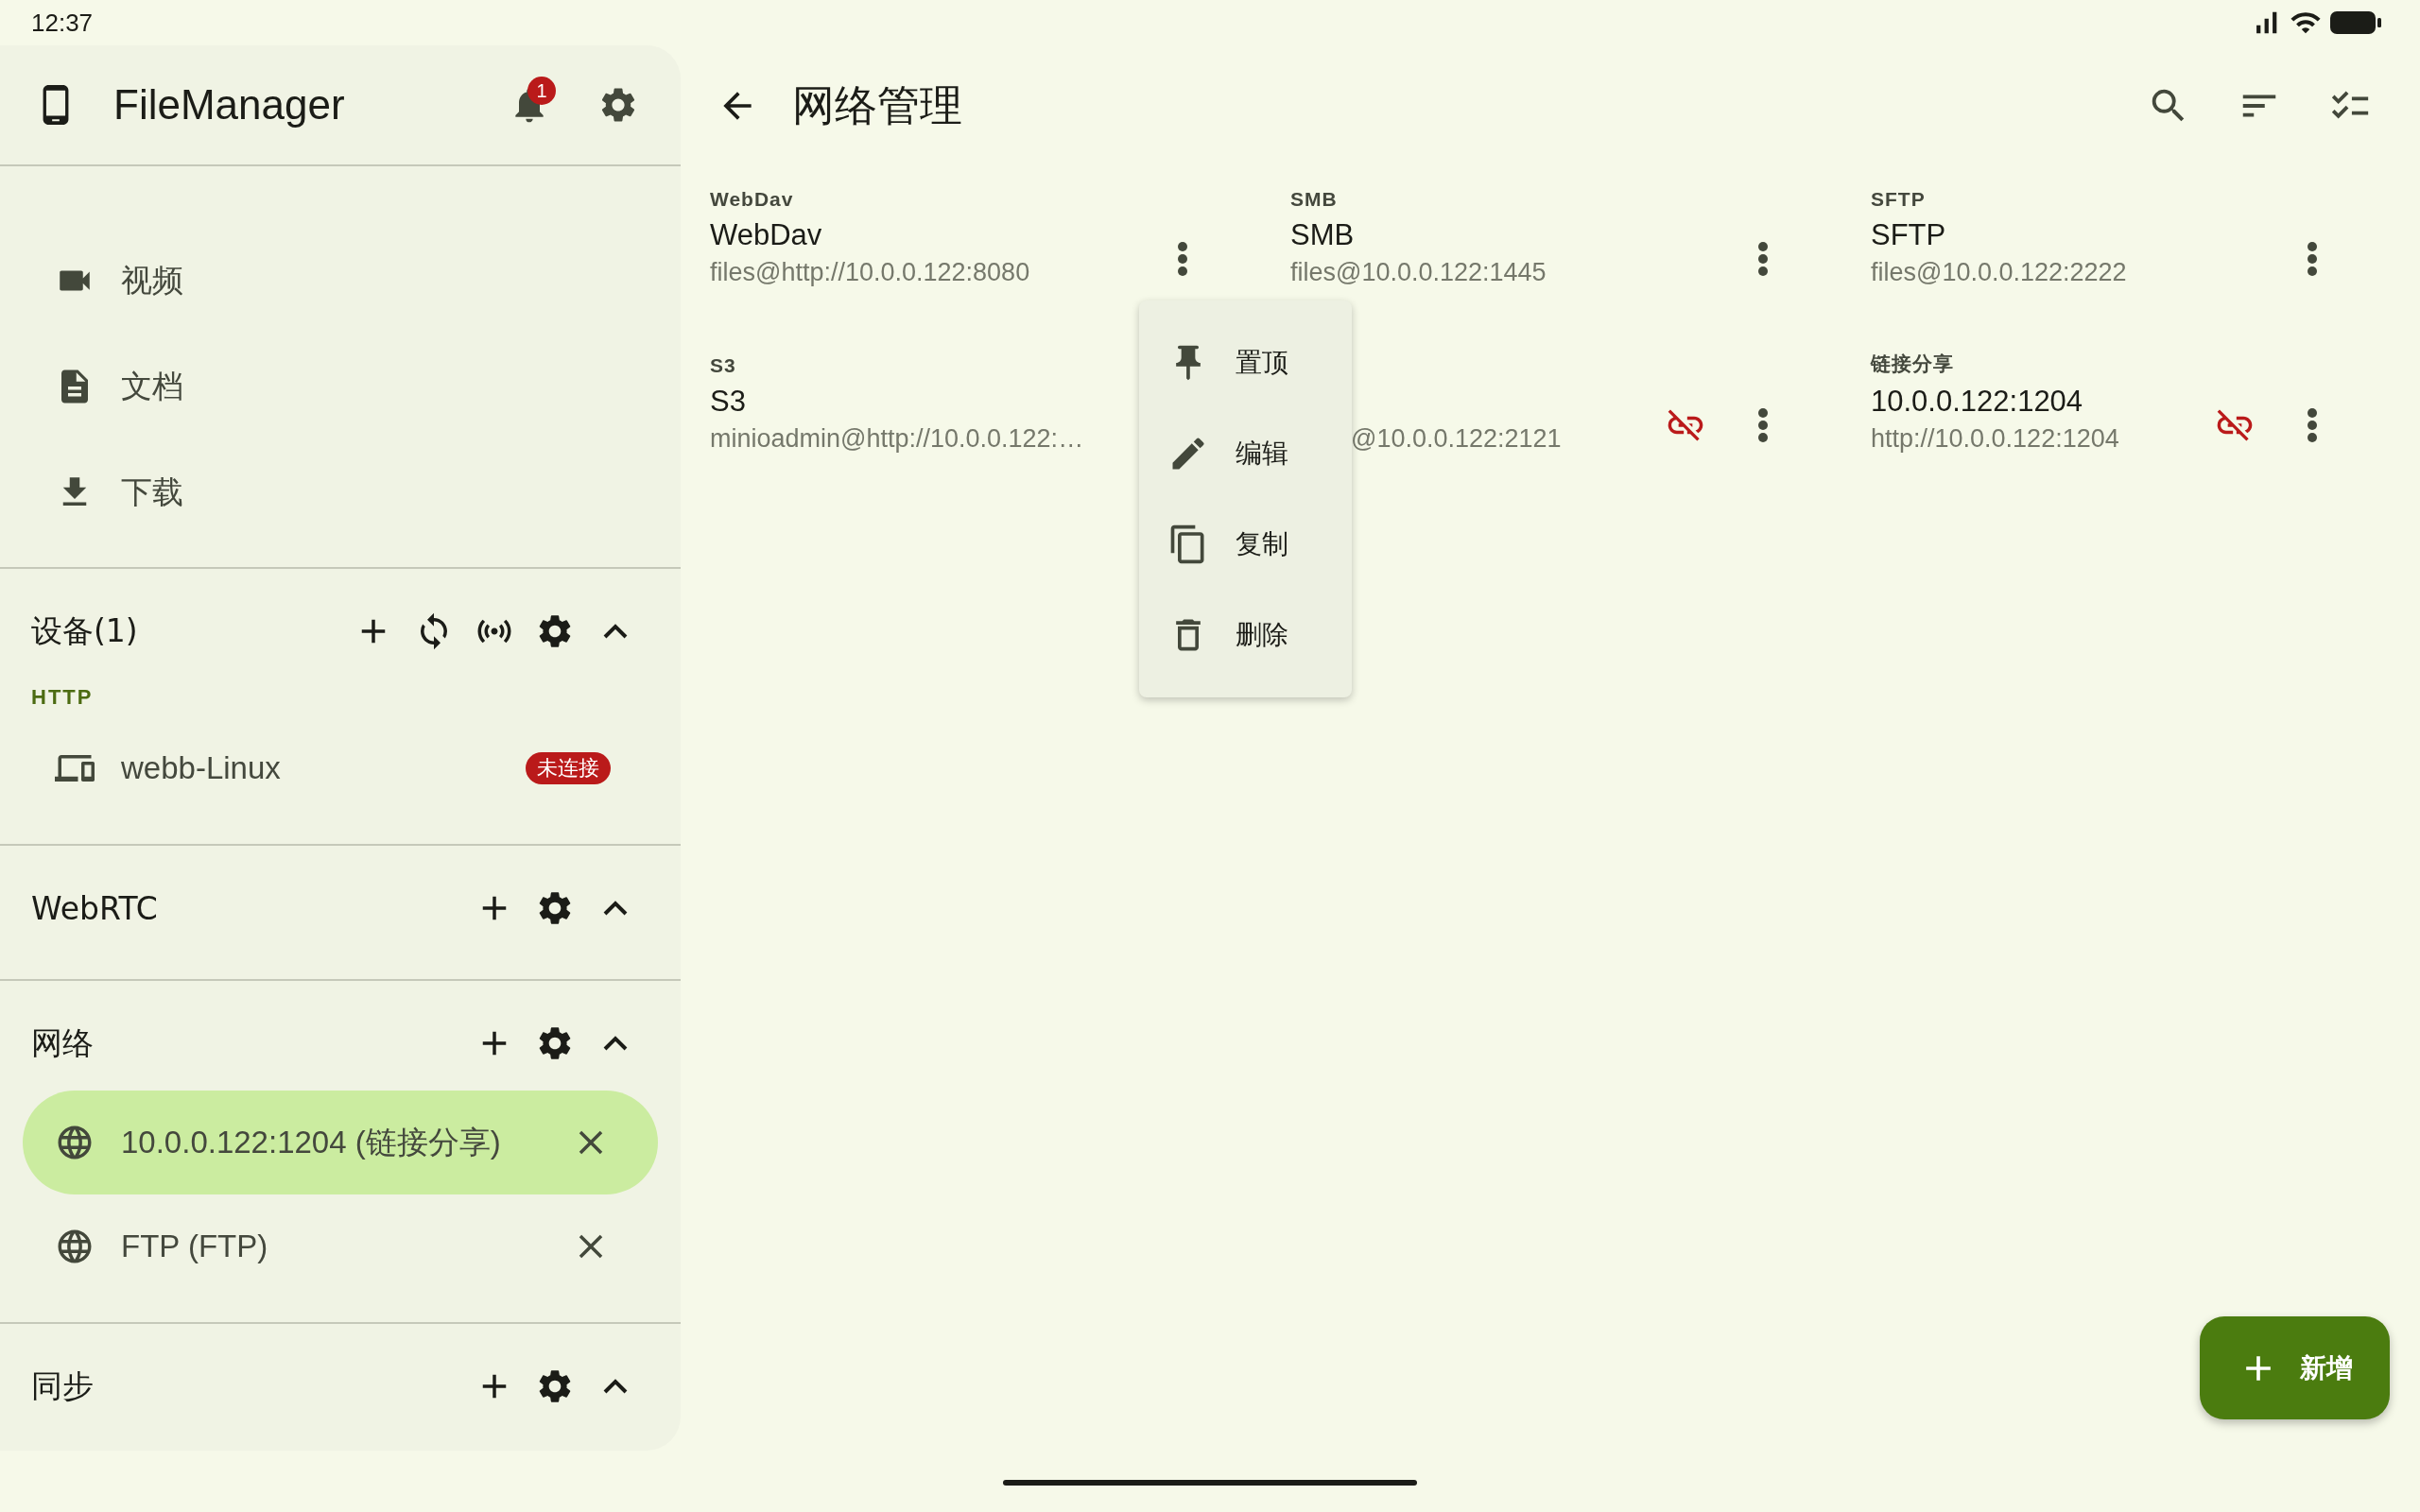 Image resolution: width=2420 pixels, height=1512 pixels. Describe the element at coordinates (1996, 439) in the screenshot. I see `connection-address: http://10.0.0.122:1204` at that location.